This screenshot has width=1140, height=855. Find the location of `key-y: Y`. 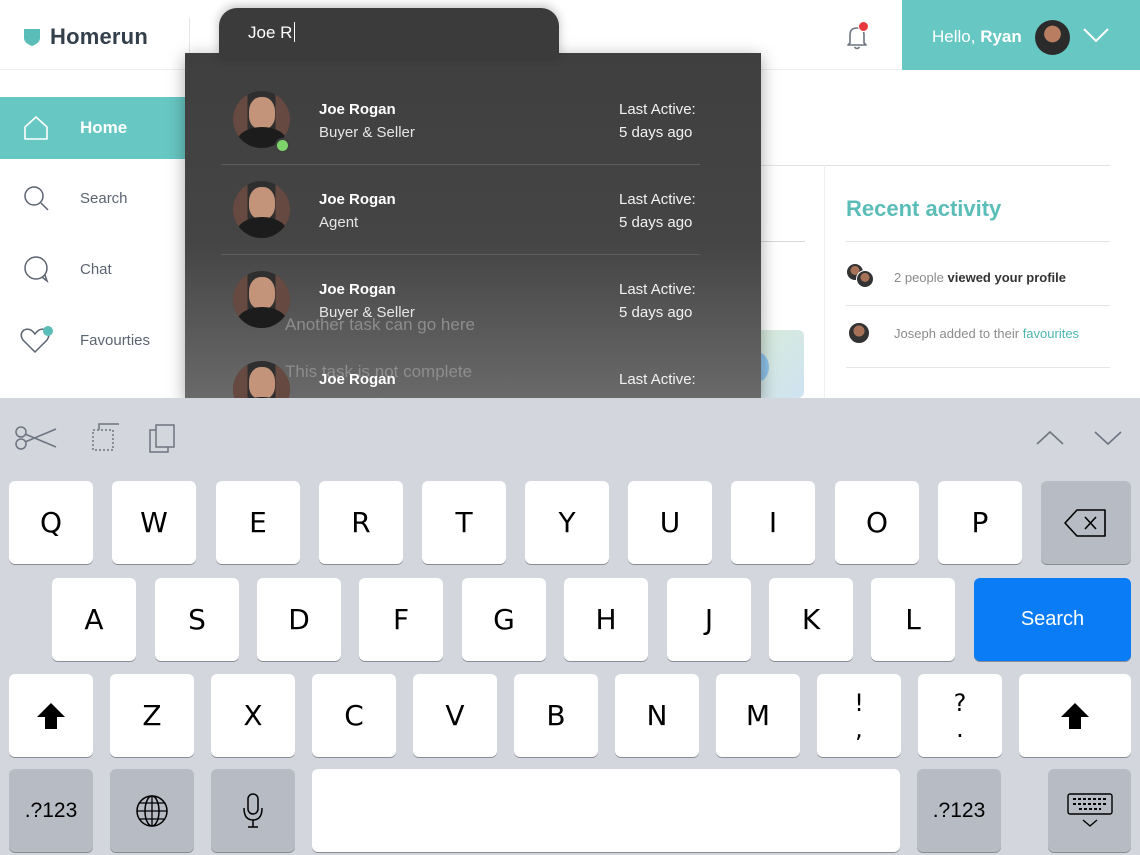

key-y: Y is located at coordinates (567, 522).